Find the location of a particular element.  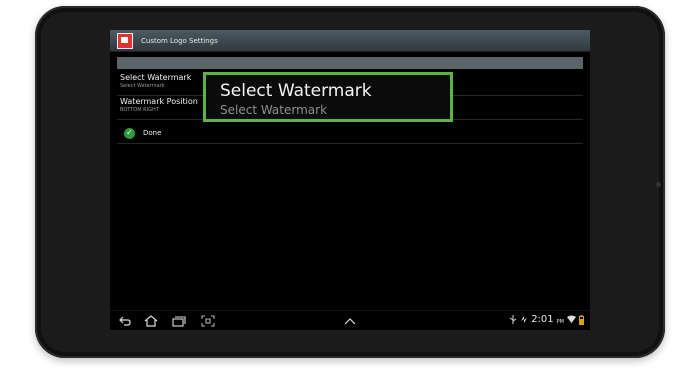

window-title: Custom Logo Settings is located at coordinates (179, 40).